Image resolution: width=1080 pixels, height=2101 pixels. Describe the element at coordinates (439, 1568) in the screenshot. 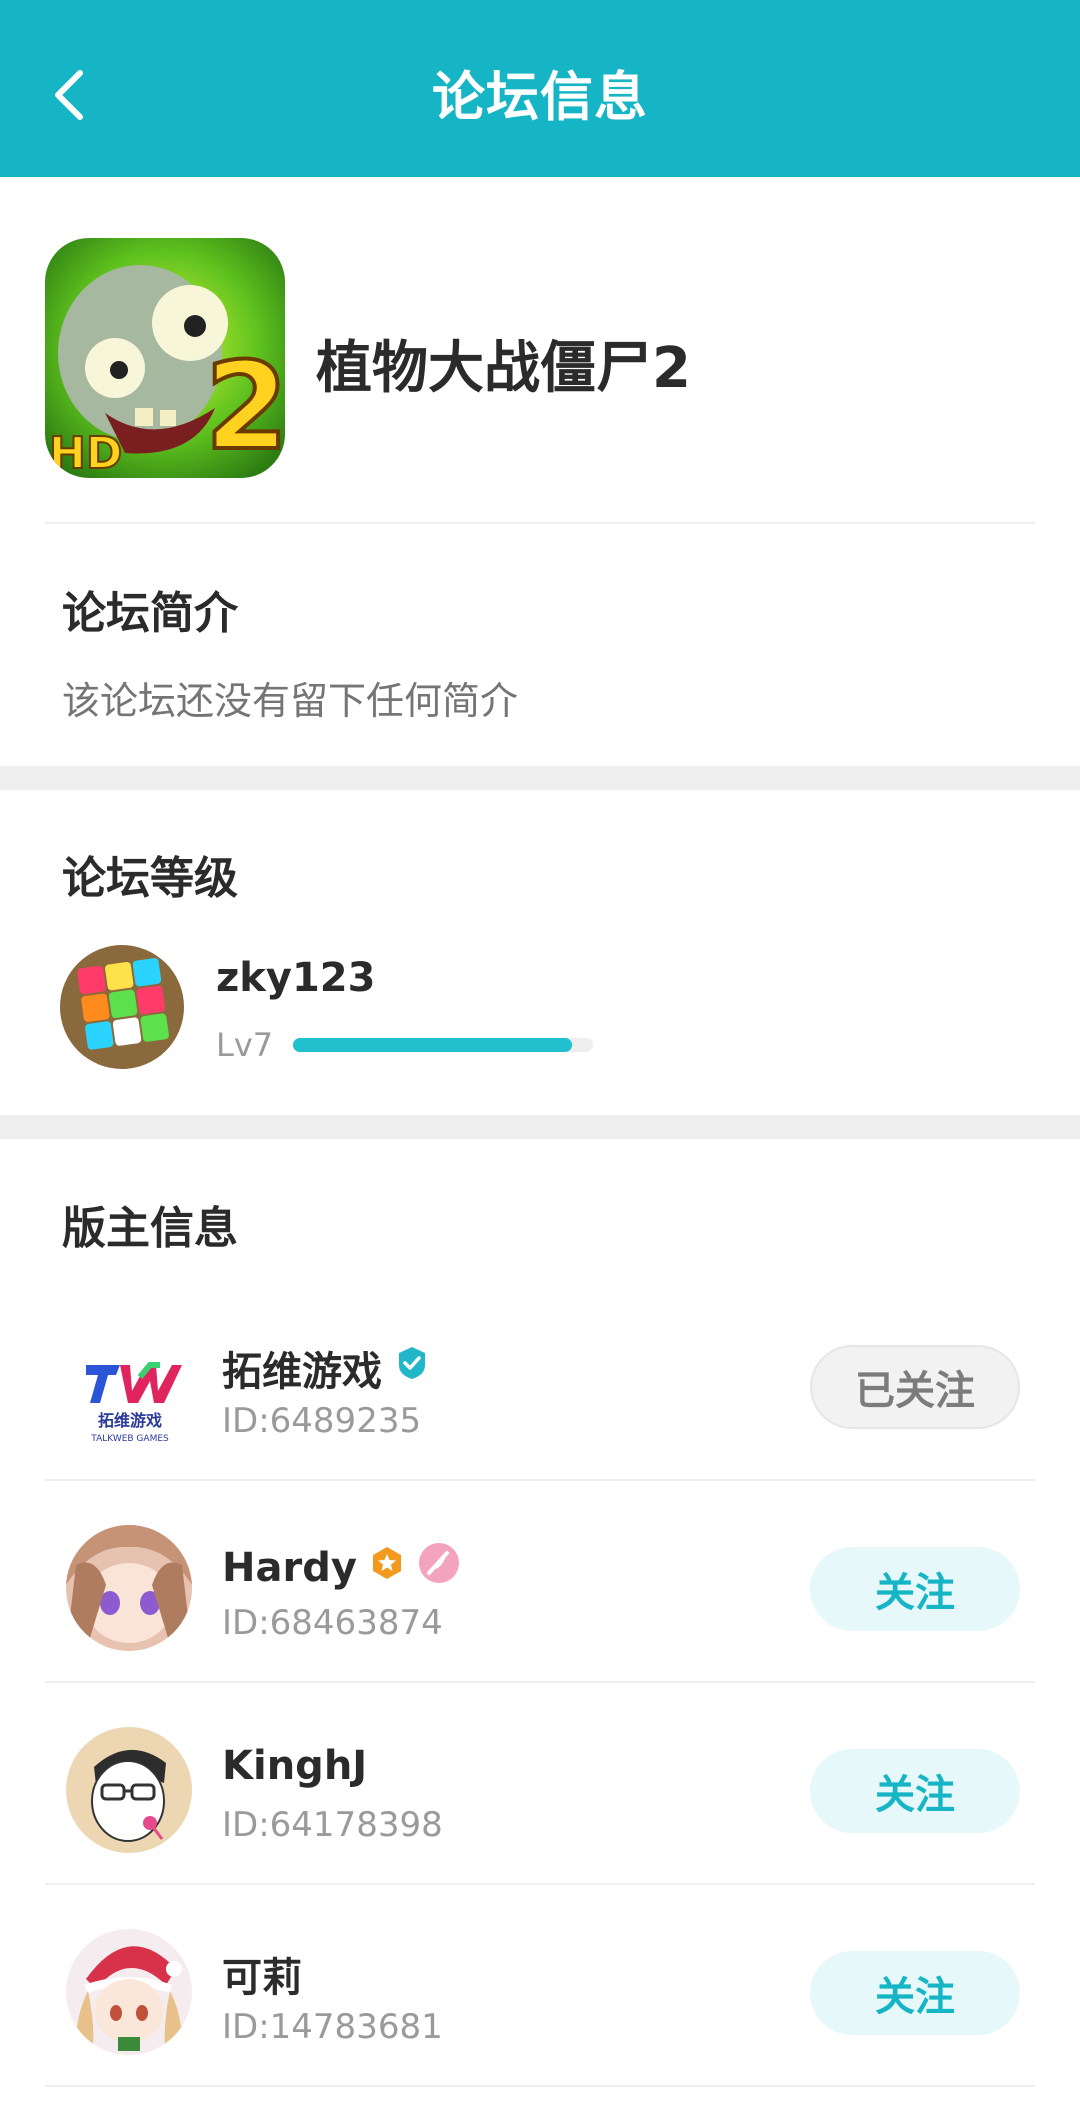

I see `pink-feather-badge-icon` at that location.